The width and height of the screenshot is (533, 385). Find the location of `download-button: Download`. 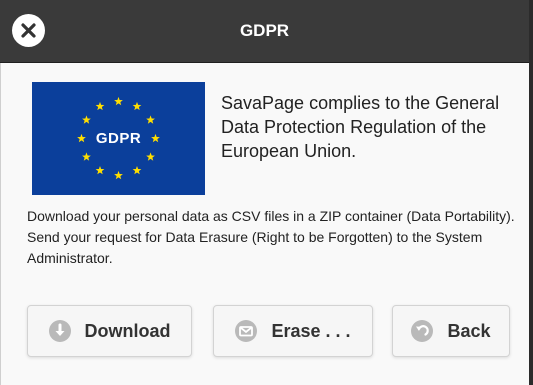

download-button: Download is located at coordinates (109, 331).